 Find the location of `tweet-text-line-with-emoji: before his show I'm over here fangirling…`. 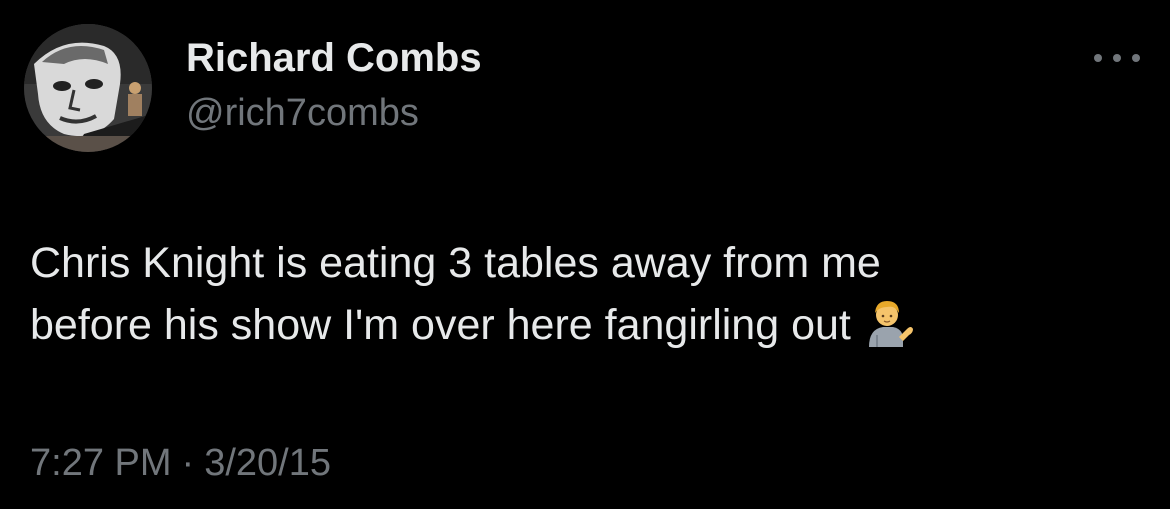

tweet-text-line-with-emoji: before his show I'm over here fangirling… is located at coordinates (580, 325).